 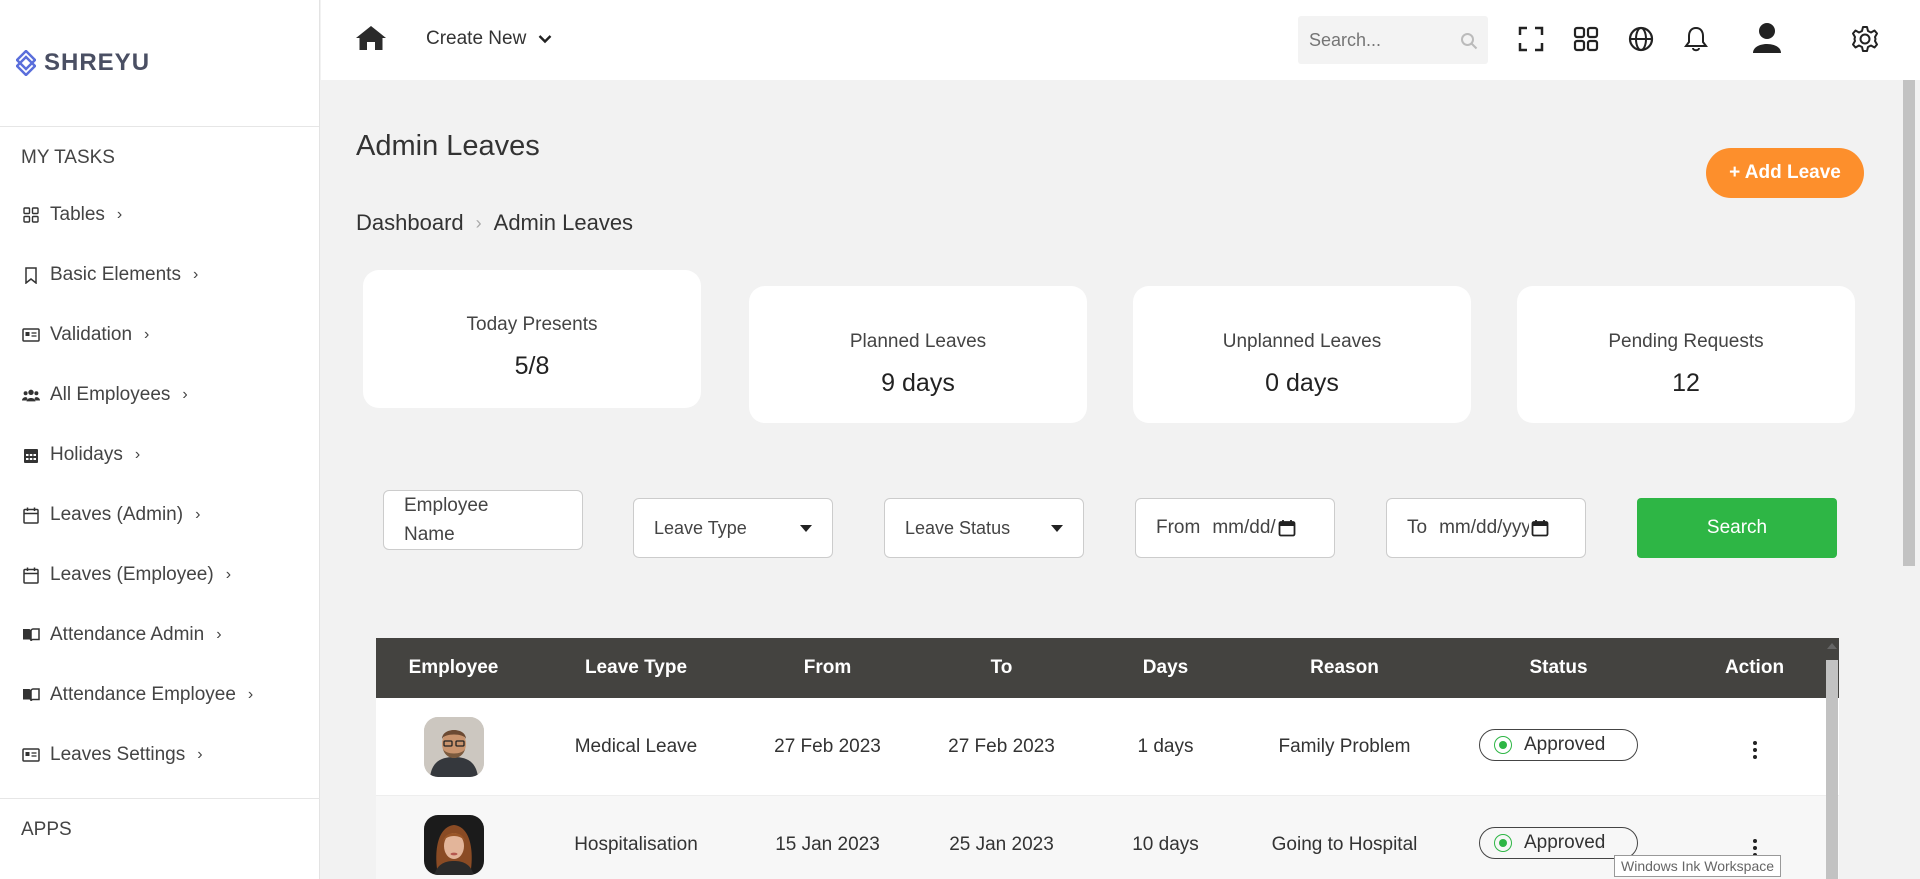 I want to click on sidebar-item-leaves-employee: Leaves (Employee) ›, so click(x=159, y=575).